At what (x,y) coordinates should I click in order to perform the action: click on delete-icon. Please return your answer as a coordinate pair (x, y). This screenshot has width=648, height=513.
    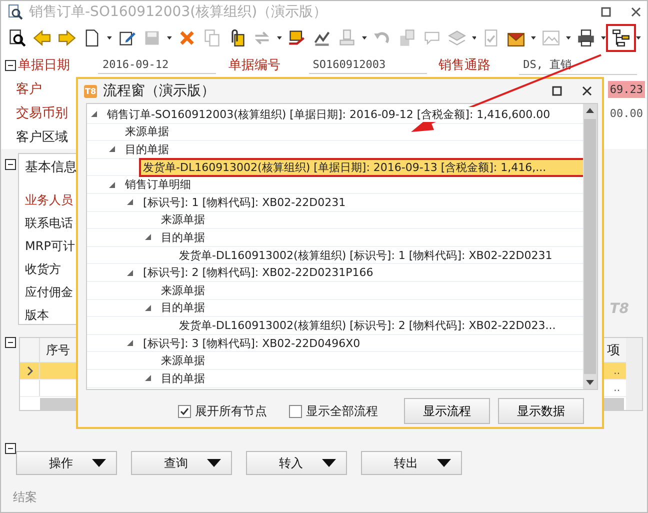
    Looking at the image, I should click on (187, 38).